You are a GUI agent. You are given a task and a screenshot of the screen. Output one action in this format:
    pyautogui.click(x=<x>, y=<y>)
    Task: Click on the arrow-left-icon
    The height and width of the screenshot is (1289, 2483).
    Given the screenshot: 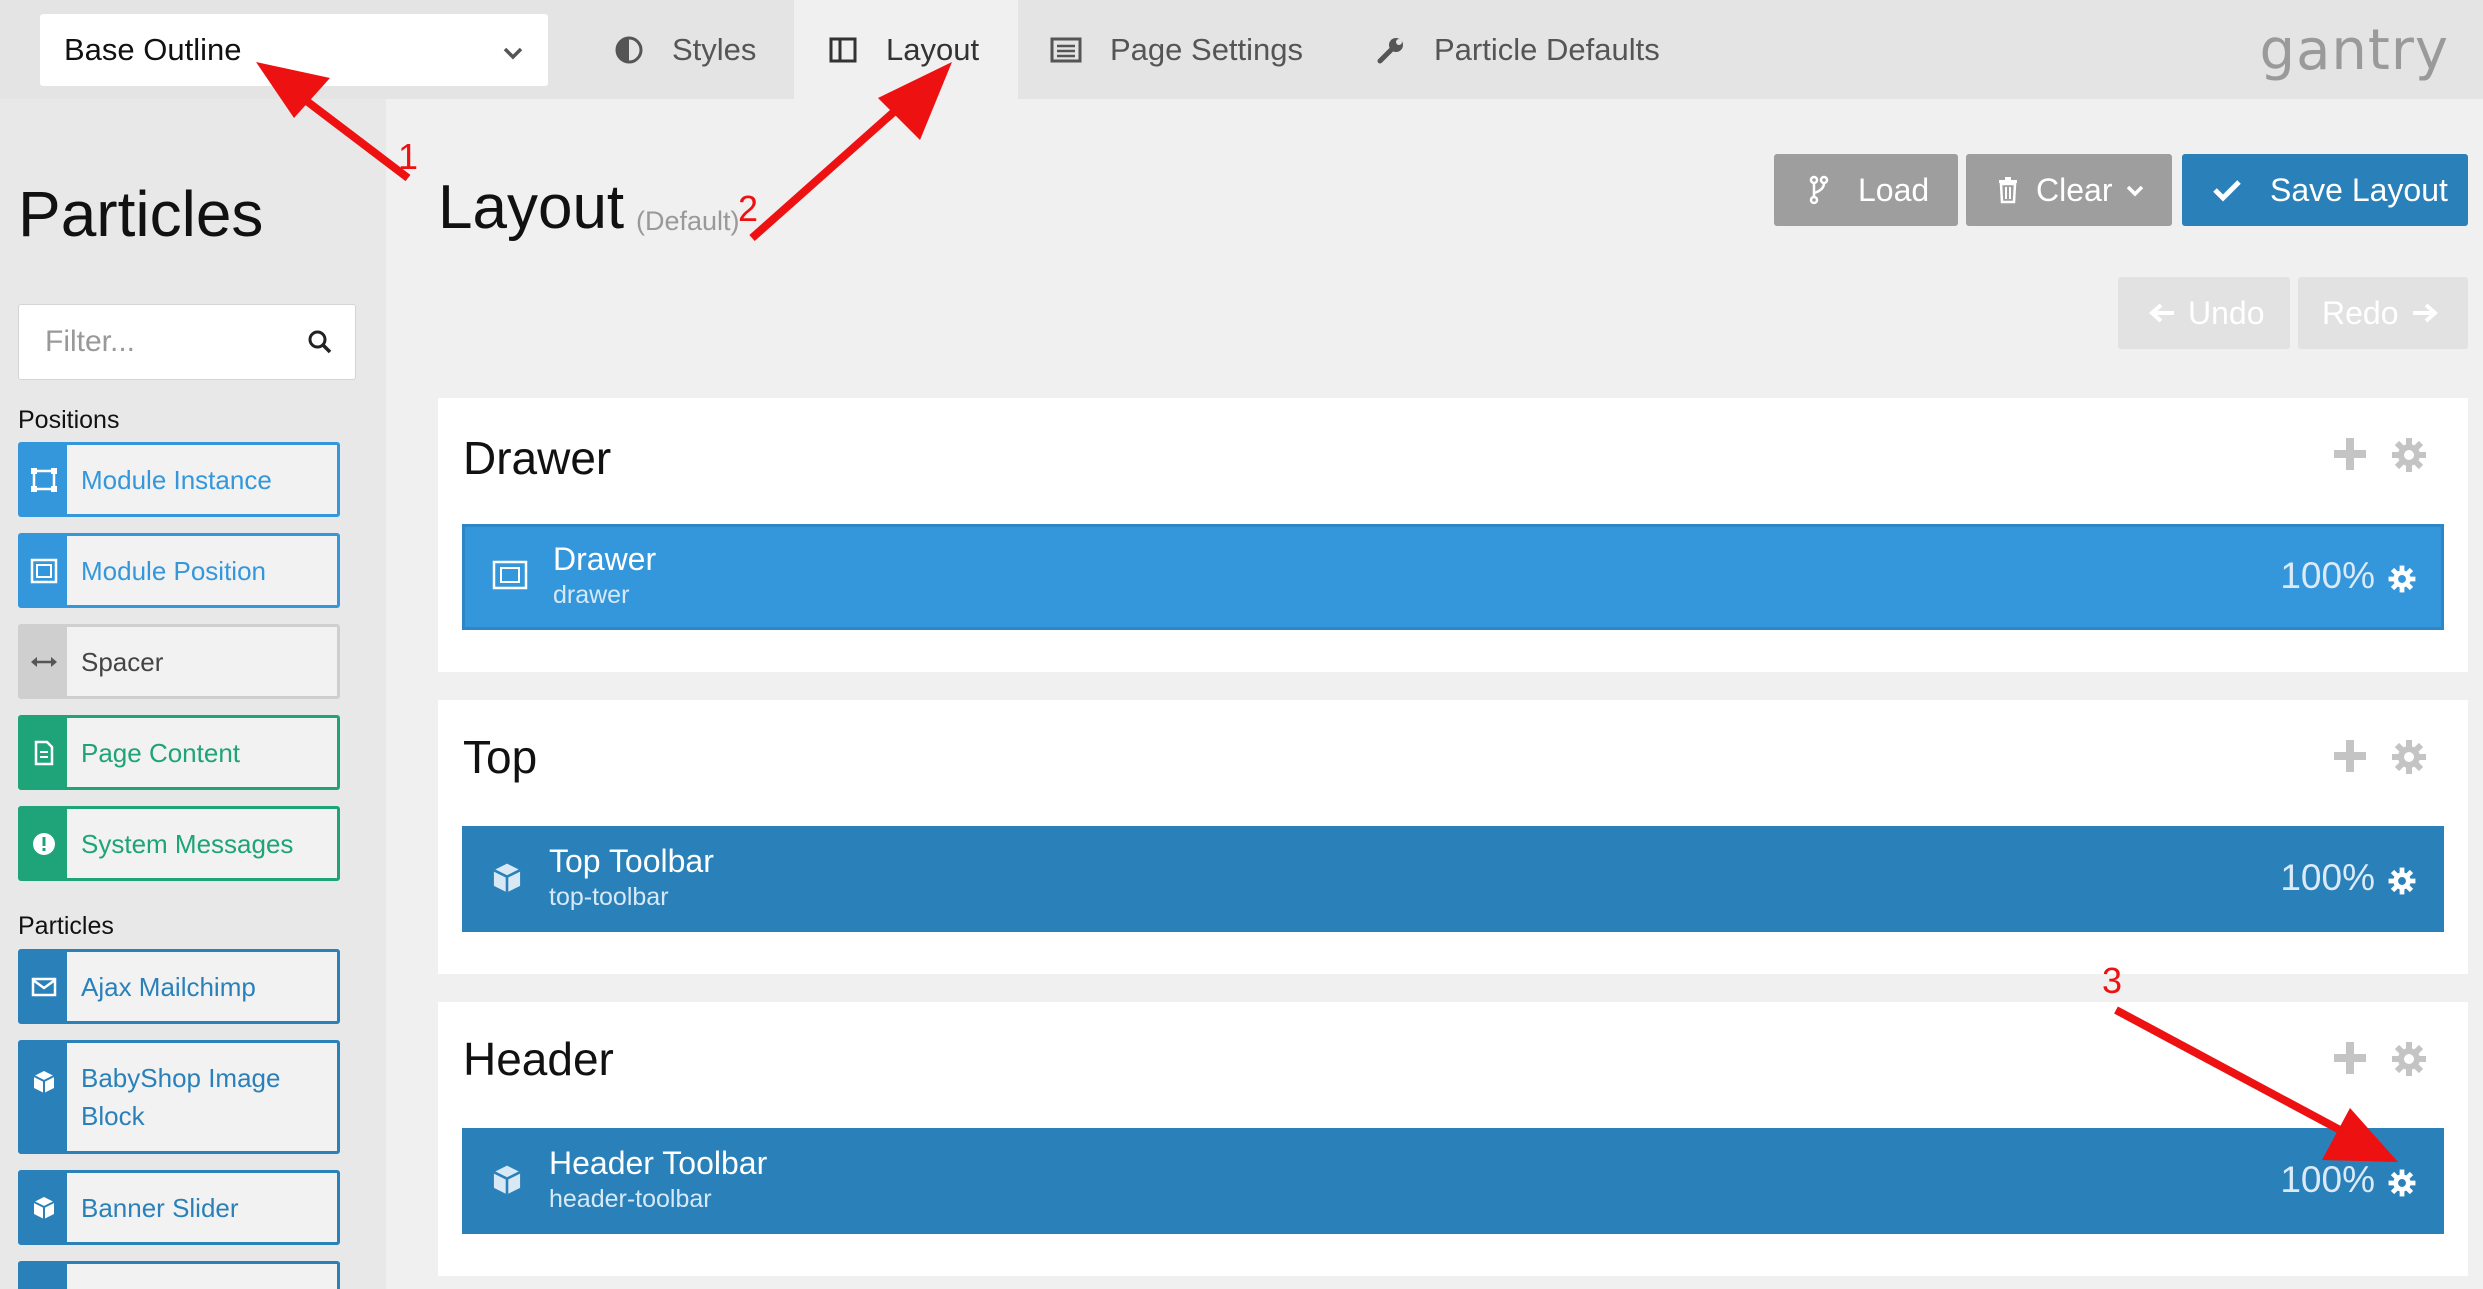 What is the action you would take?
    pyautogui.click(x=2162, y=313)
    